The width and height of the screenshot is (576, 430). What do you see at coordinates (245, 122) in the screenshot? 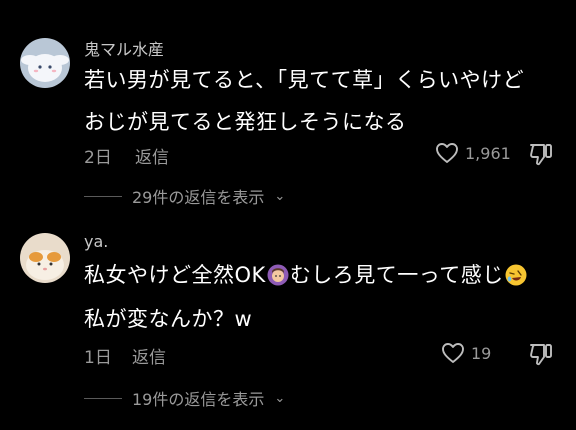
I see `comment-text-line-2: おじが見てると発狂しそうになる` at bounding box center [245, 122].